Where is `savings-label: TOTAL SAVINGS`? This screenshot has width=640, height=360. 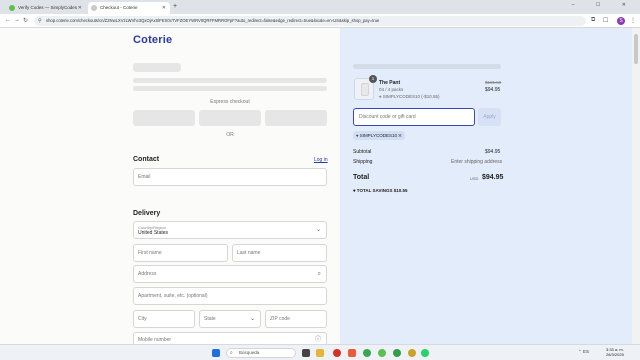 savings-label: TOTAL SAVINGS is located at coordinates (374, 190).